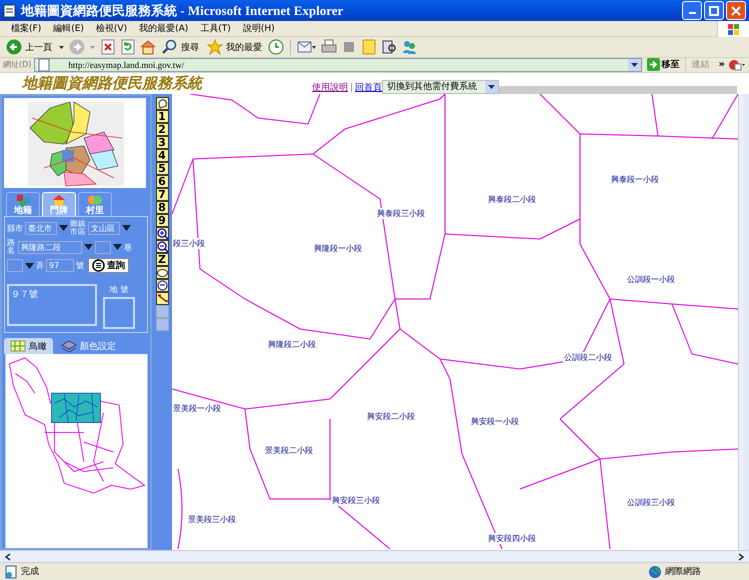  I want to click on close-button, so click(736, 10).